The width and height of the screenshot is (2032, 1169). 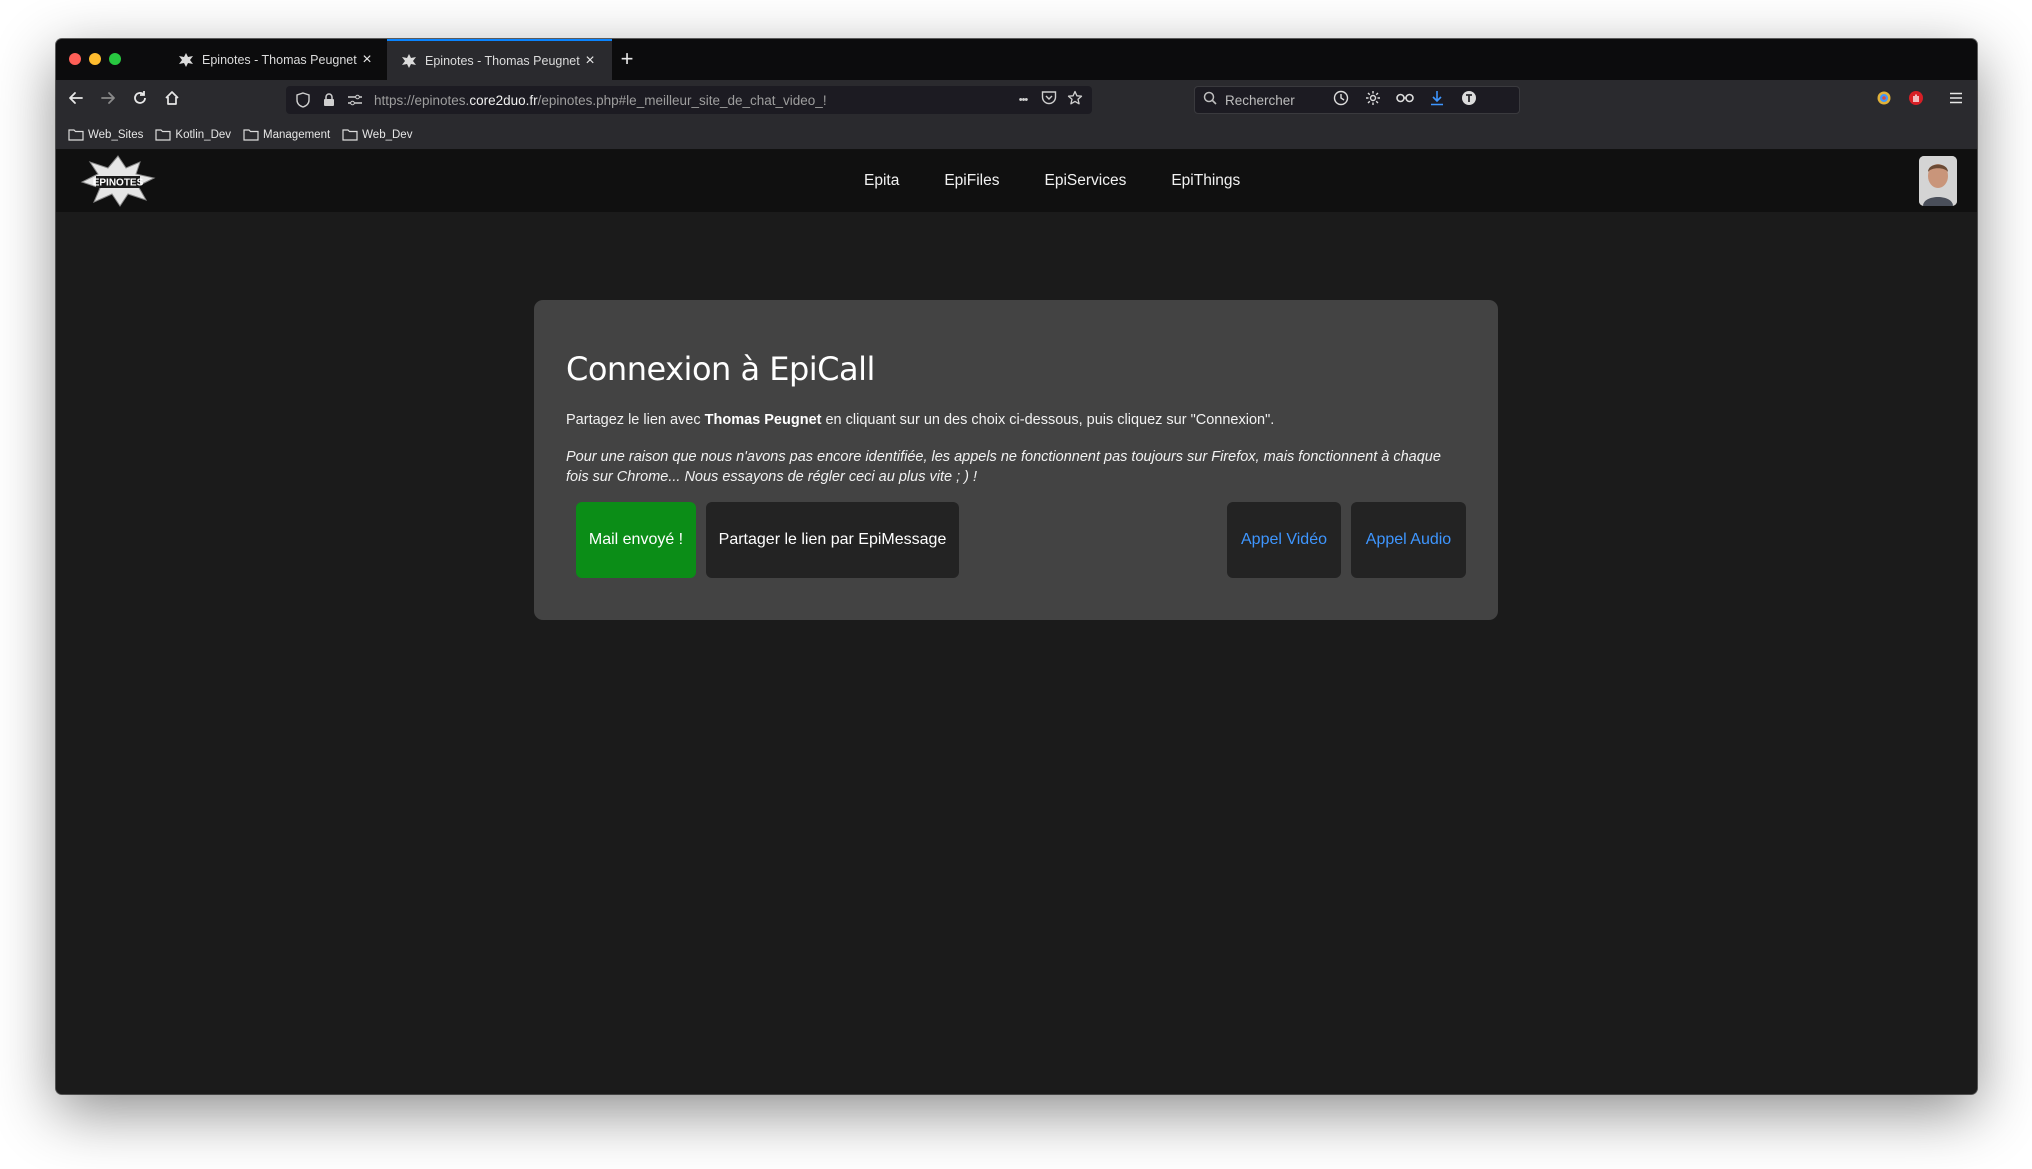 What do you see at coordinates (1210, 100) in the screenshot?
I see `search-icon` at bounding box center [1210, 100].